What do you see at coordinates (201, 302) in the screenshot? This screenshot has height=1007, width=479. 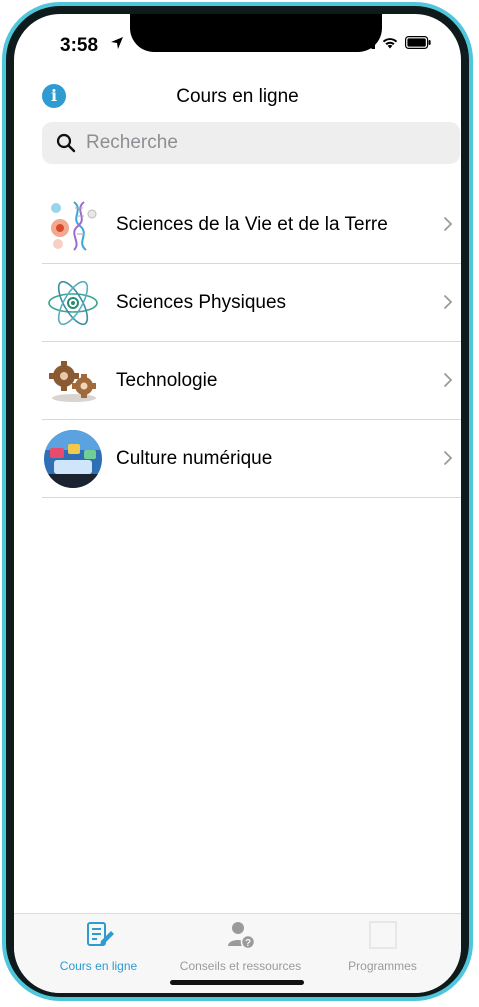 I see `course-label: Sciences Physiques` at bounding box center [201, 302].